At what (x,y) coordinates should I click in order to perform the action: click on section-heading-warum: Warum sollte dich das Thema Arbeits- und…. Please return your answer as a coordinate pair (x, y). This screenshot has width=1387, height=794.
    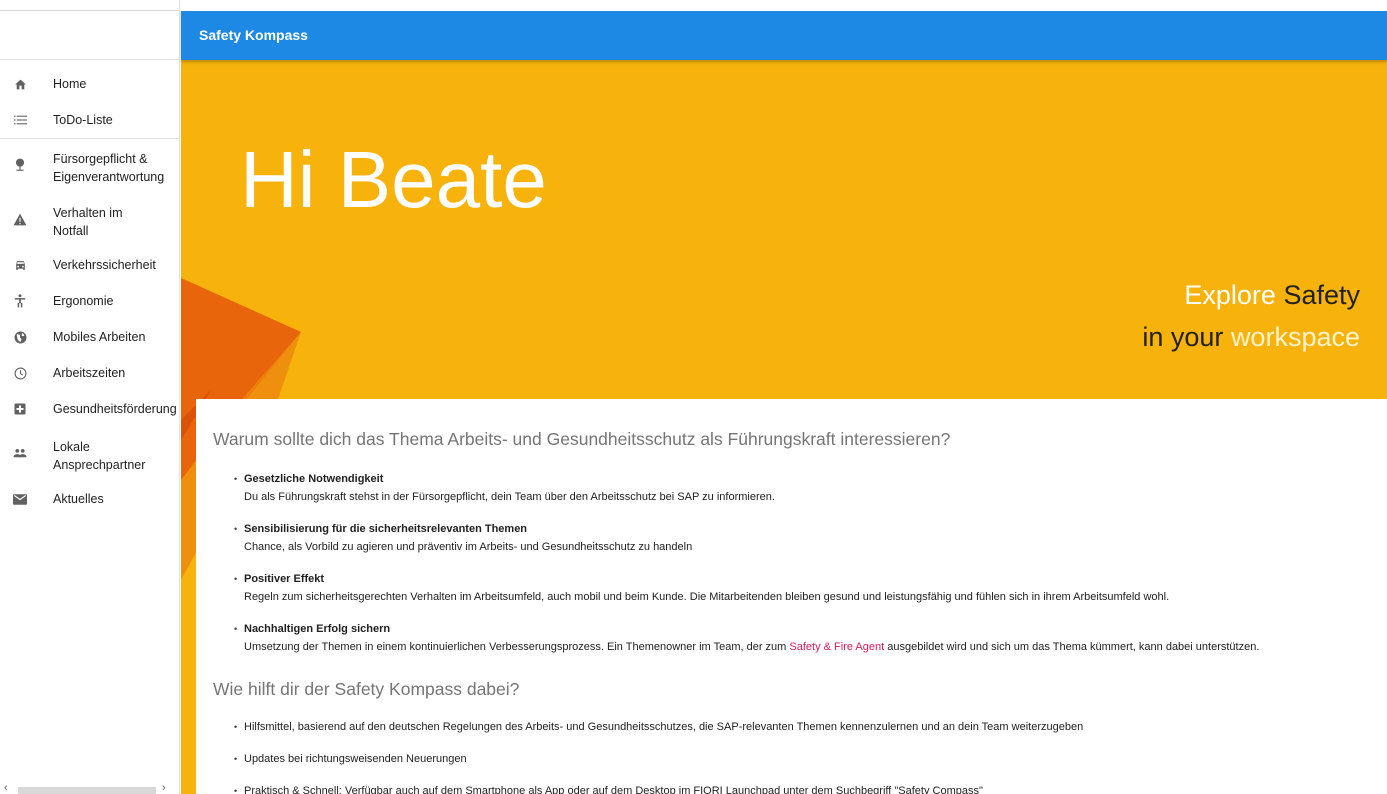
    Looking at the image, I should click on (582, 439).